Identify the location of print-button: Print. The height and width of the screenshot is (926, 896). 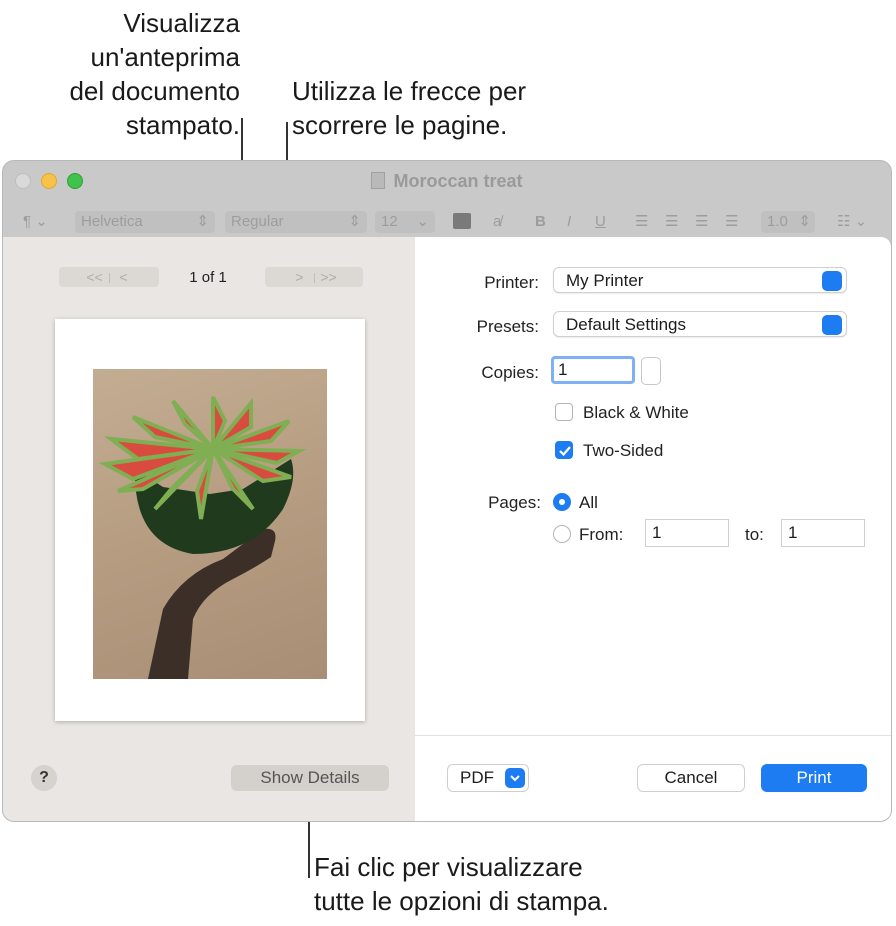
(814, 778).